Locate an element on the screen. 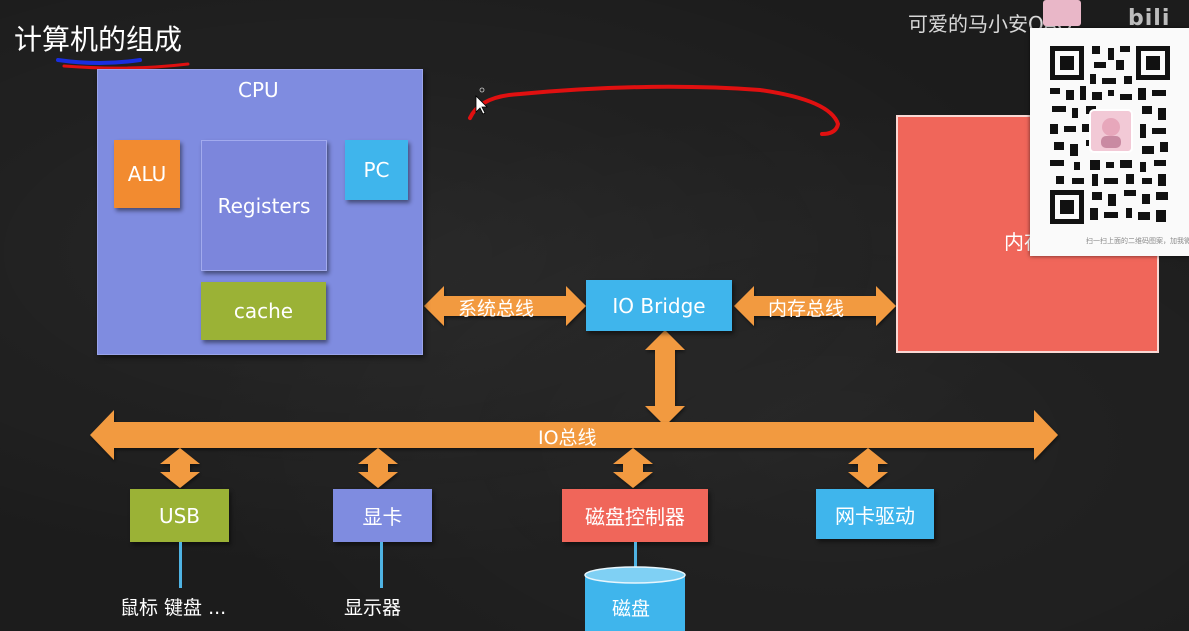 This screenshot has height=631, width=1189. usb-connector-line is located at coordinates (180, 565).